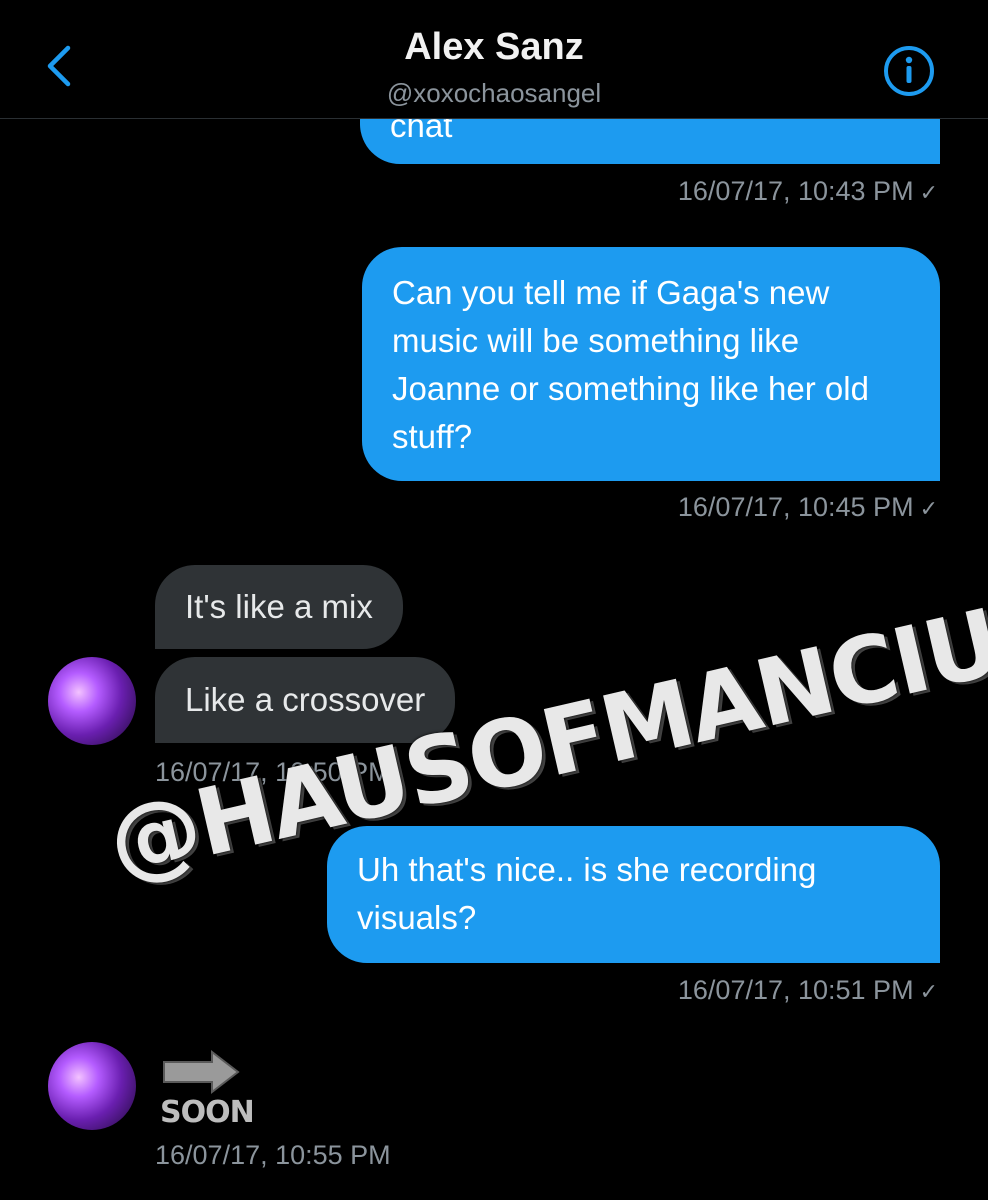 This screenshot has width=988, height=1200. What do you see at coordinates (807, 507) in the screenshot?
I see `message-timestamp: 16/07/17, 10:45 PM ✓` at bounding box center [807, 507].